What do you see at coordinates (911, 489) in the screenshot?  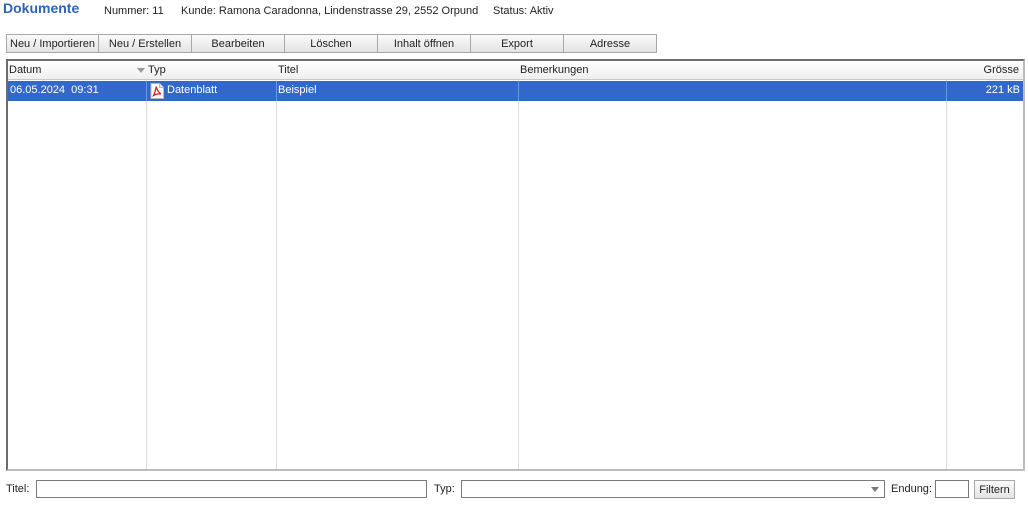 I see `filter-extension-label: Endung:` at bounding box center [911, 489].